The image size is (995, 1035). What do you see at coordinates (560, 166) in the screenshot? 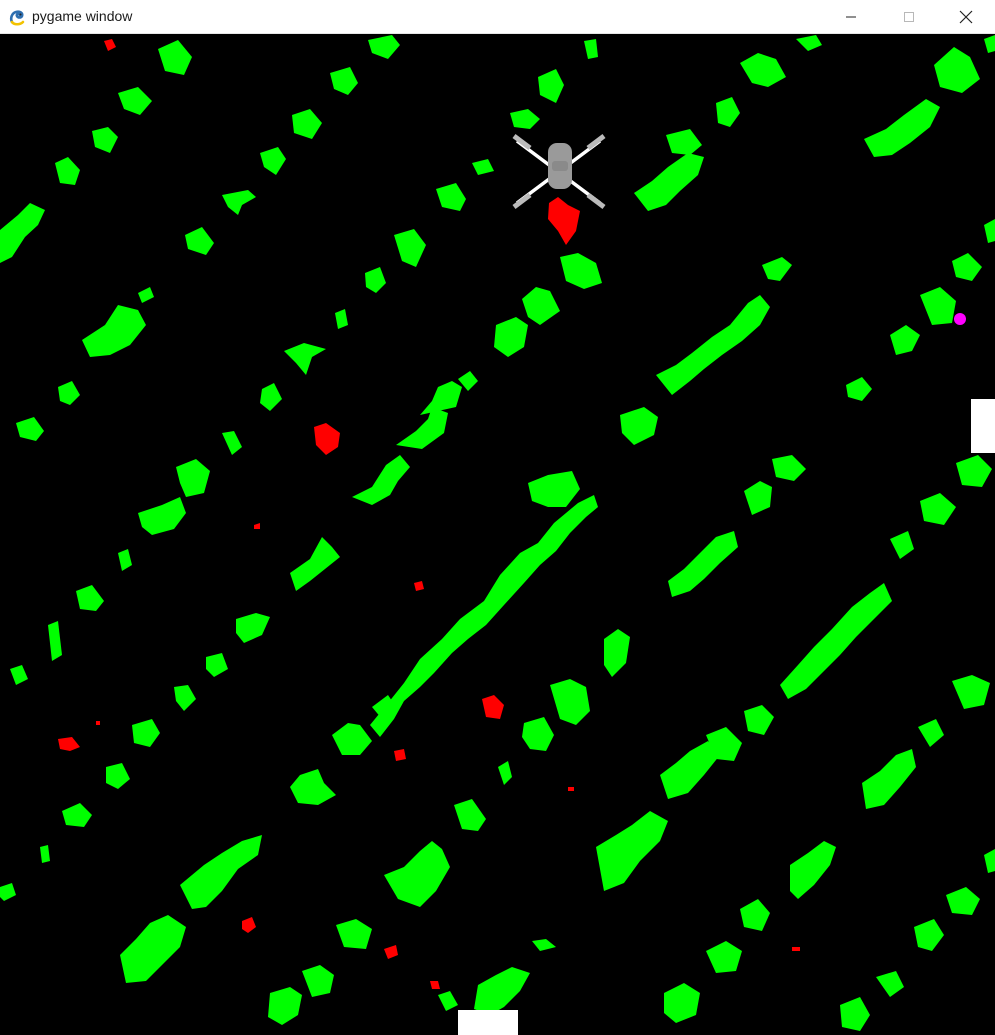
I see `drone-camera` at bounding box center [560, 166].